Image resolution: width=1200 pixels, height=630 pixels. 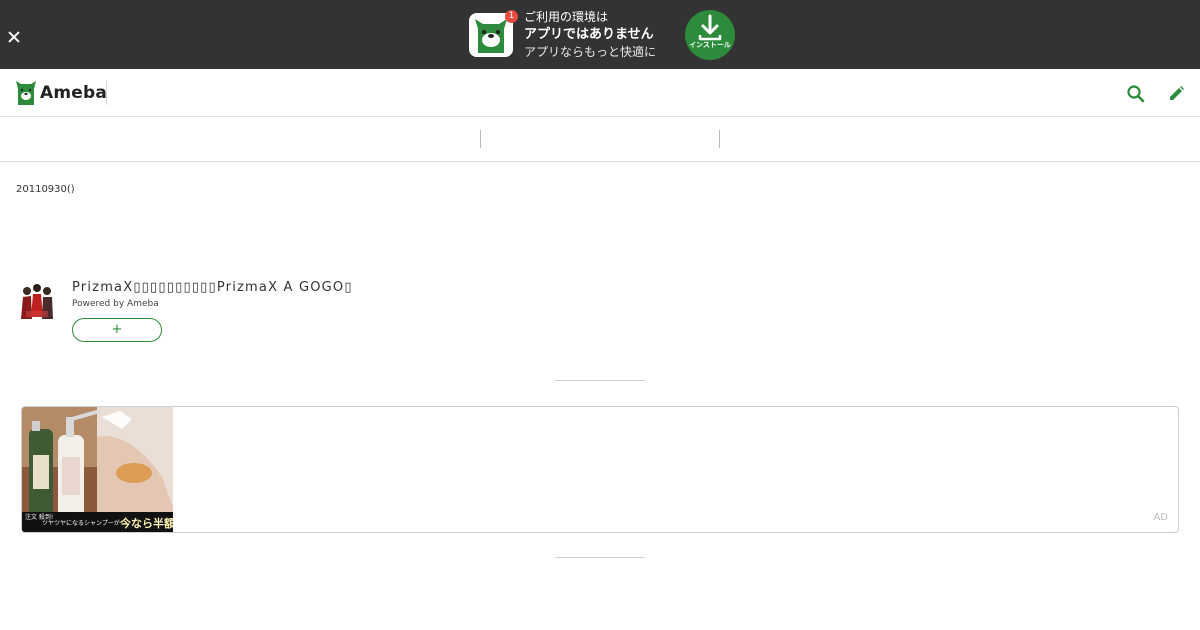 I want to click on header-divider, so click(x=106, y=93).